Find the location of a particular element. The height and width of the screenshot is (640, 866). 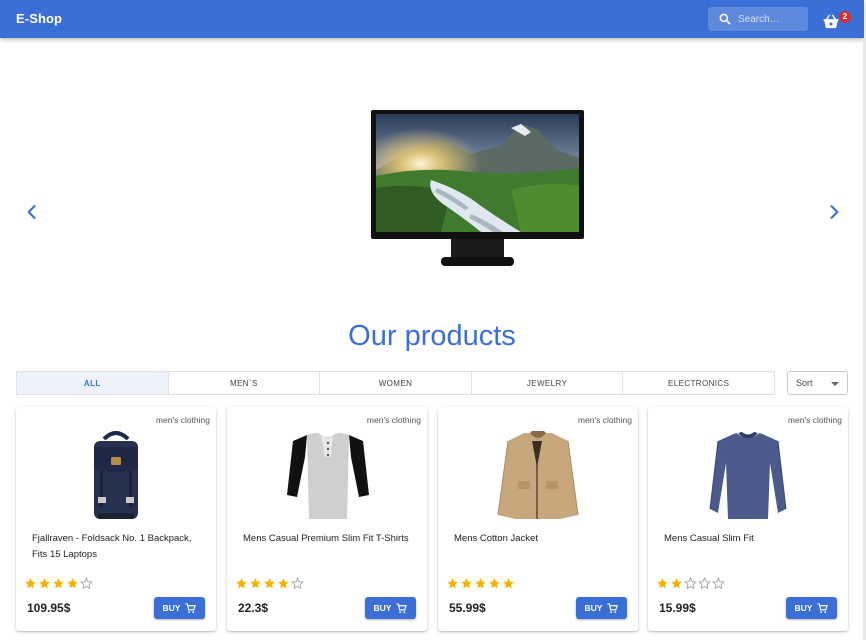

brand-logo: E-Shop is located at coordinates (39, 18).